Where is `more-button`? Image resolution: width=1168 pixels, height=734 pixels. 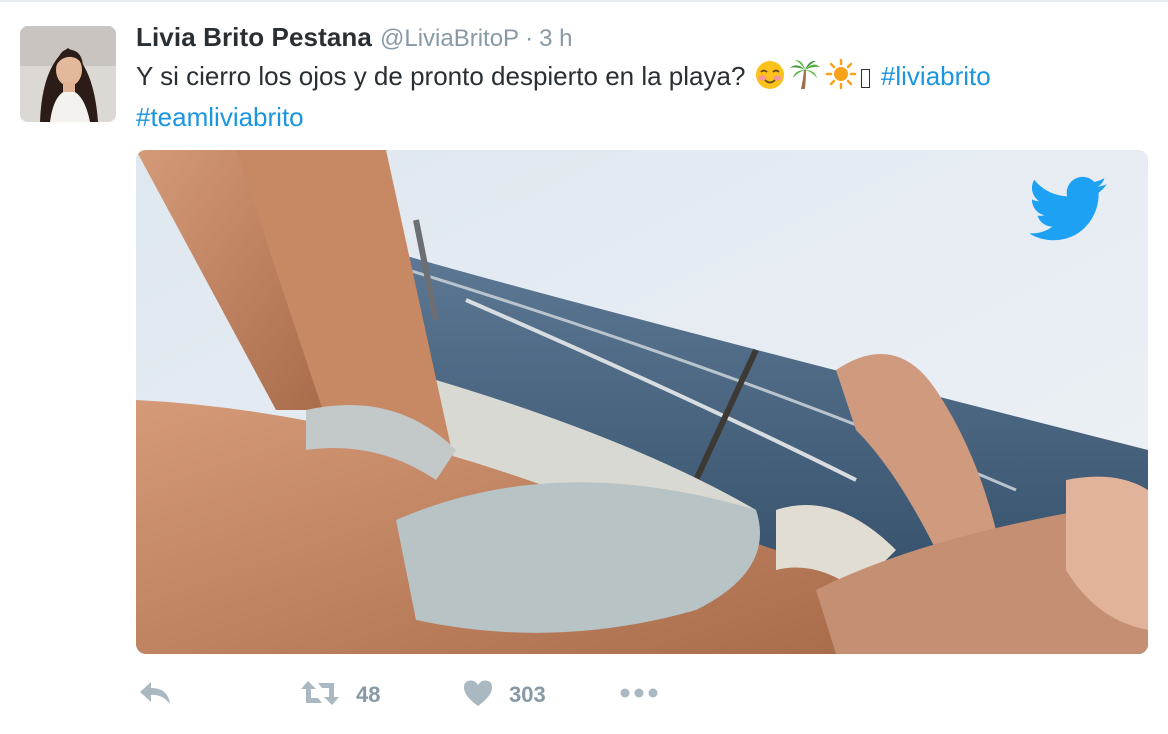
more-button is located at coordinates (639, 695).